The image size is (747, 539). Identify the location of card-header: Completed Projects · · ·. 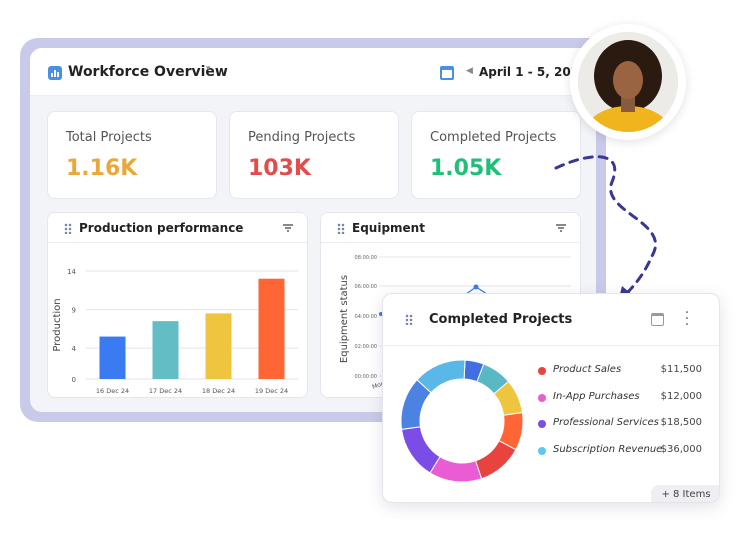
(551, 320).